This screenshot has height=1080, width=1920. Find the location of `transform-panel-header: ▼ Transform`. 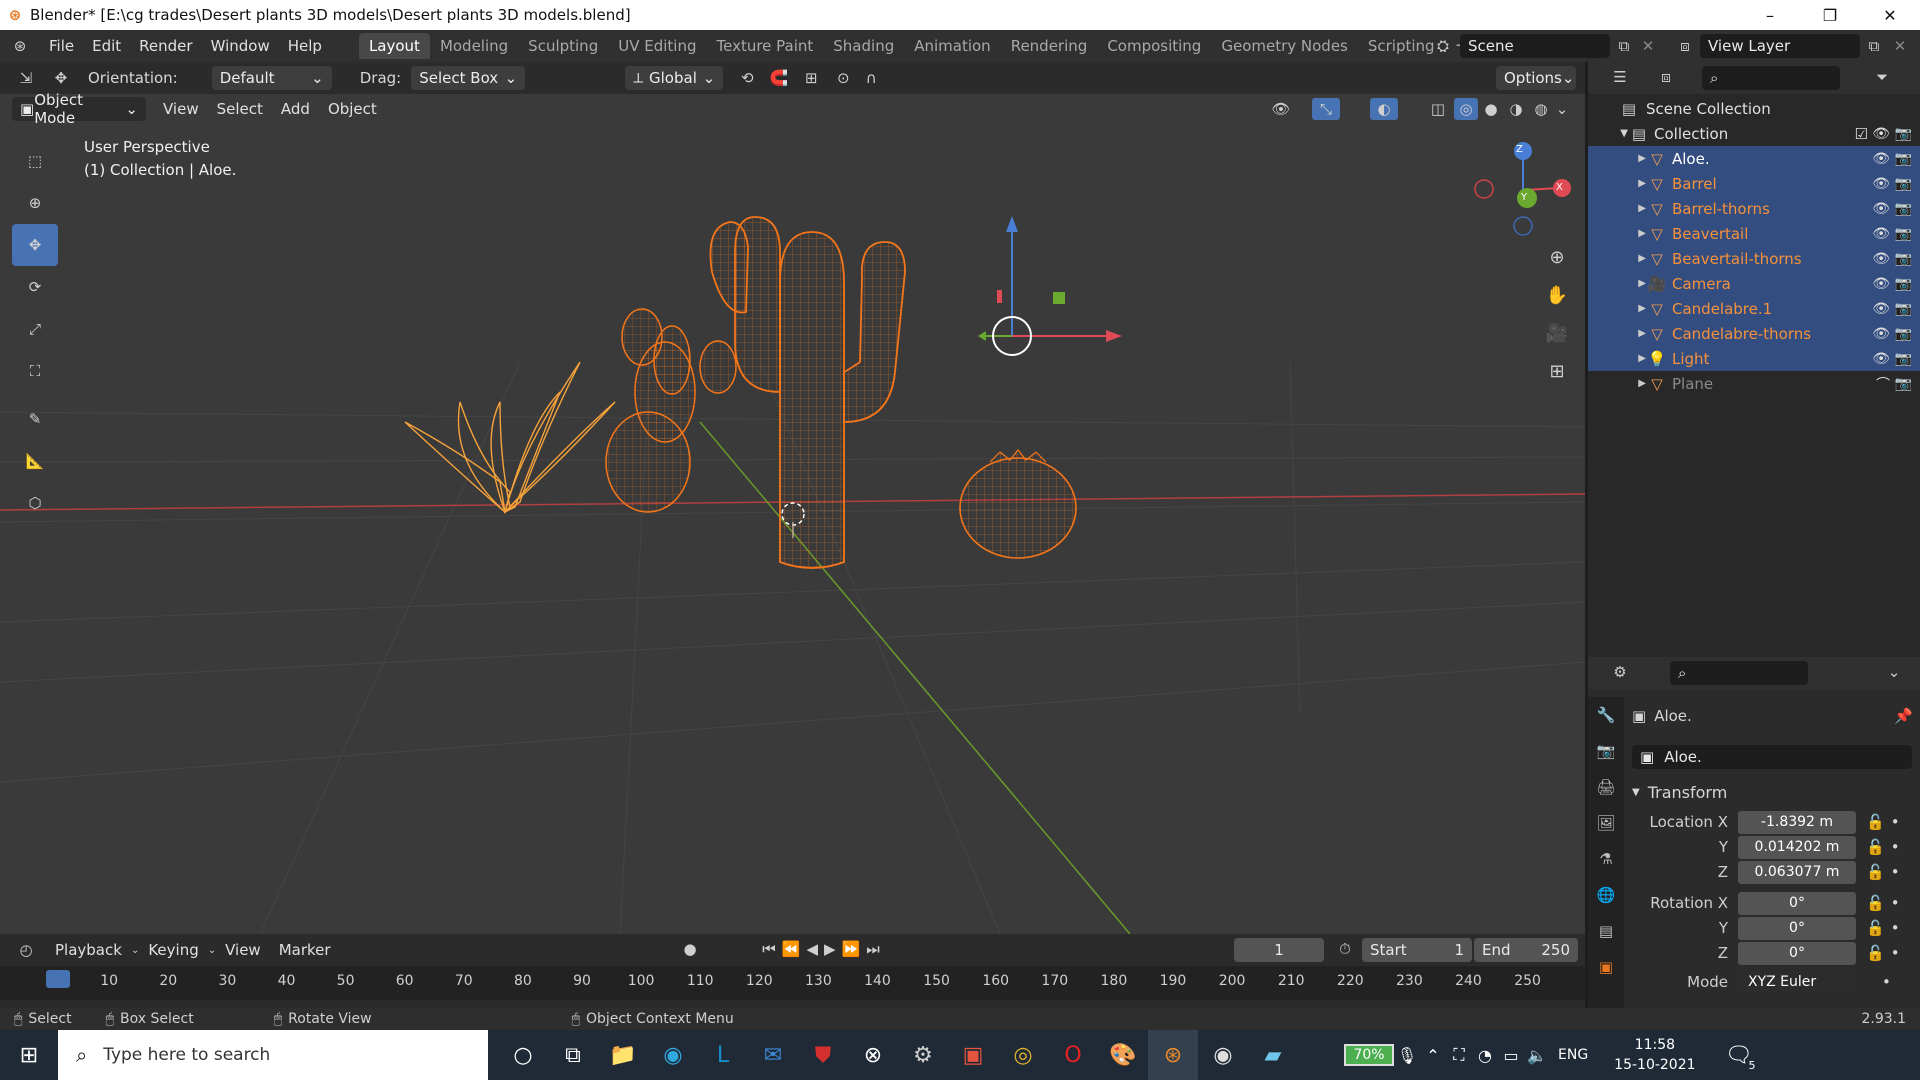

transform-panel-header: ▼ Transform is located at coordinates (1679, 792).